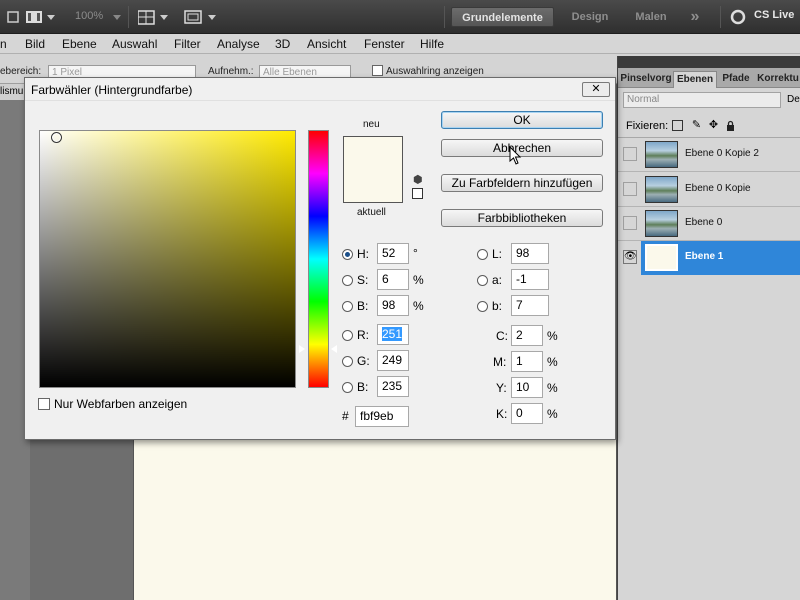 The width and height of the screenshot is (800, 600). Describe the element at coordinates (393, 279) in the screenshot. I see `s-input: 6` at that location.